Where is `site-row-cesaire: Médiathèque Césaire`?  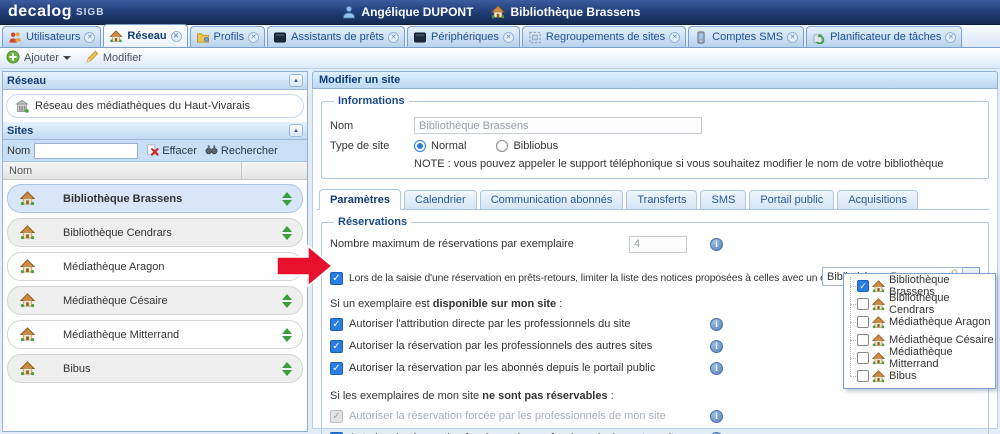
site-row-cesaire: Médiathèque Césaire is located at coordinates (155, 300).